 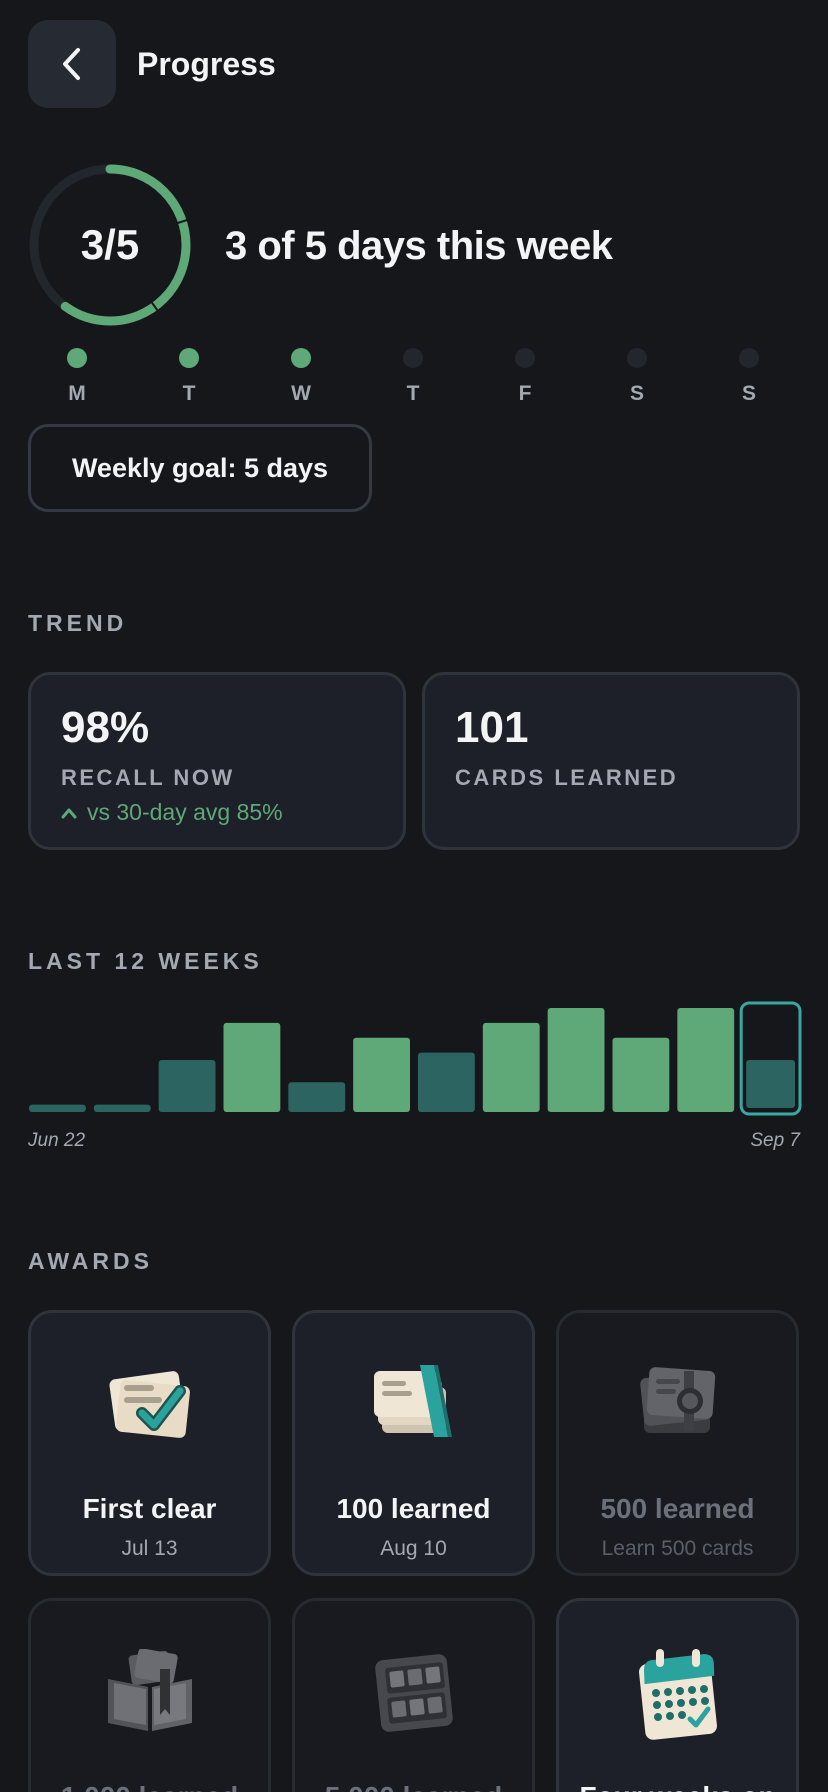 I want to click on award-date: Jul 13, so click(x=149, y=1548).